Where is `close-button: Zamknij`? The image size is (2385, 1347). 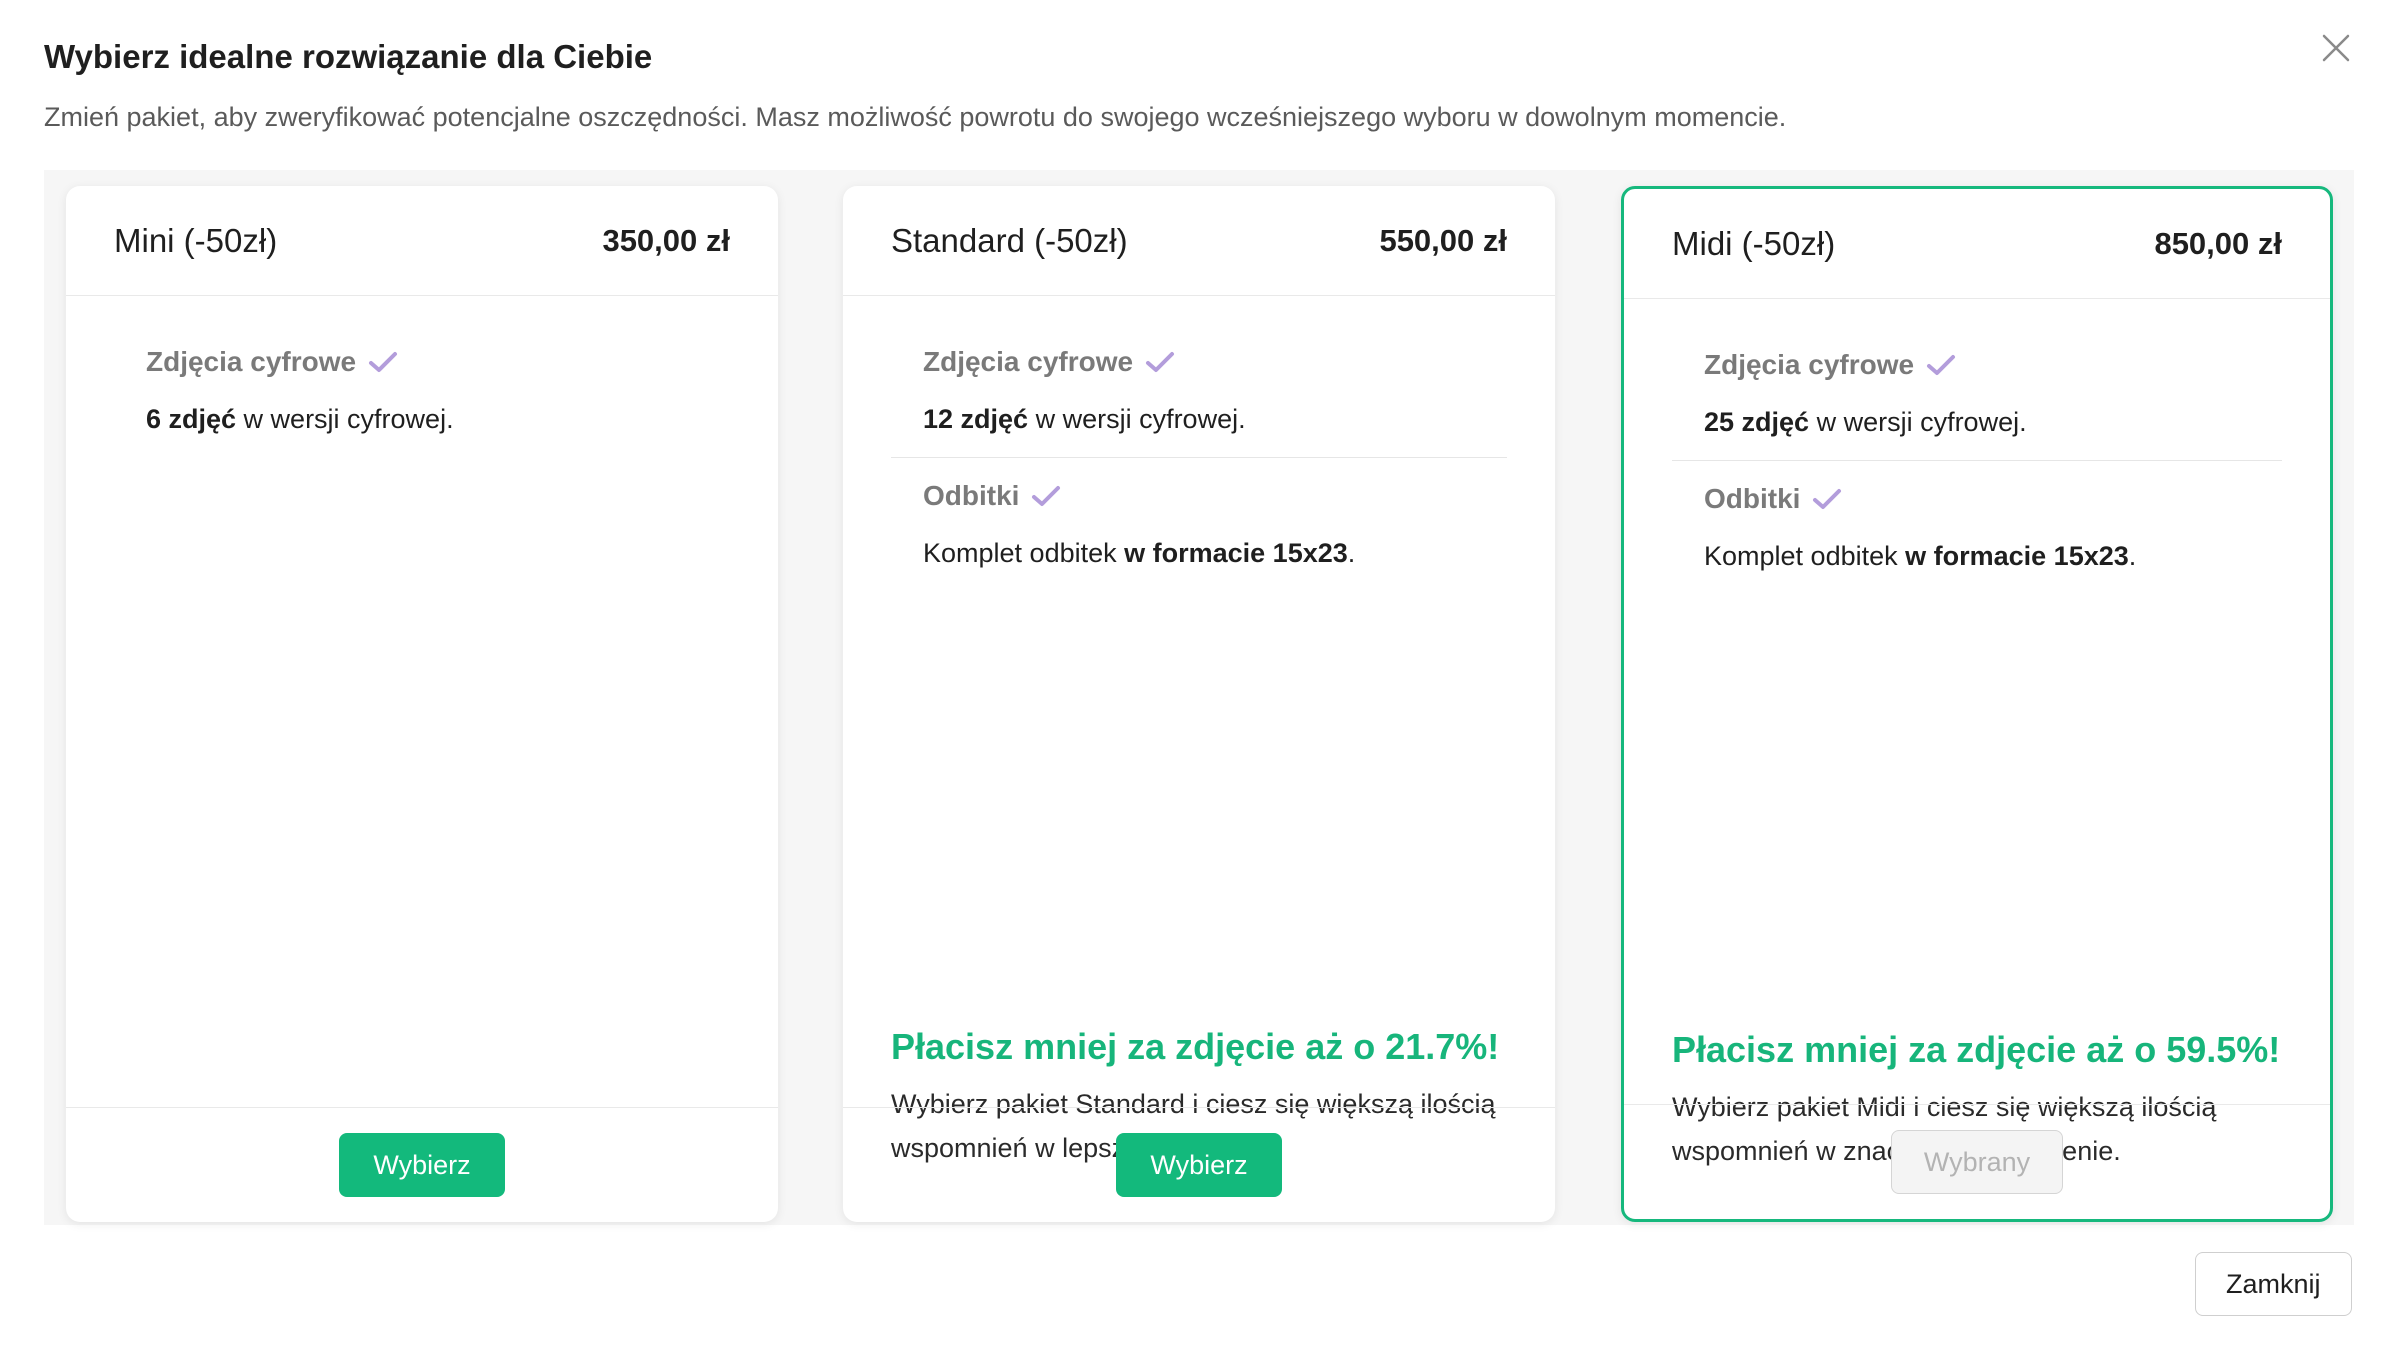 close-button: Zamknij is located at coordinates (2273, 1284).